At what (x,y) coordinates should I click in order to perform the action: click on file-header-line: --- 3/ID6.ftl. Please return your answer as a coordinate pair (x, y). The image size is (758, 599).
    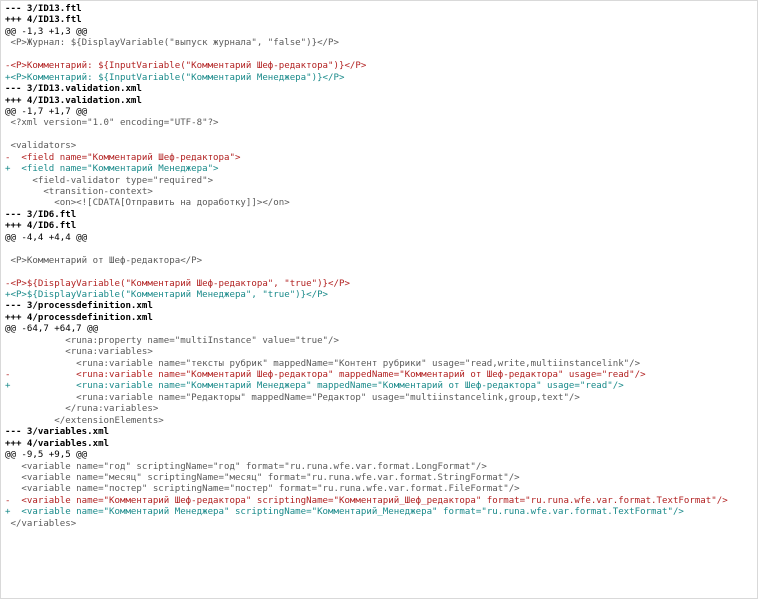
    Looking at the image, I should click on (41, 214).